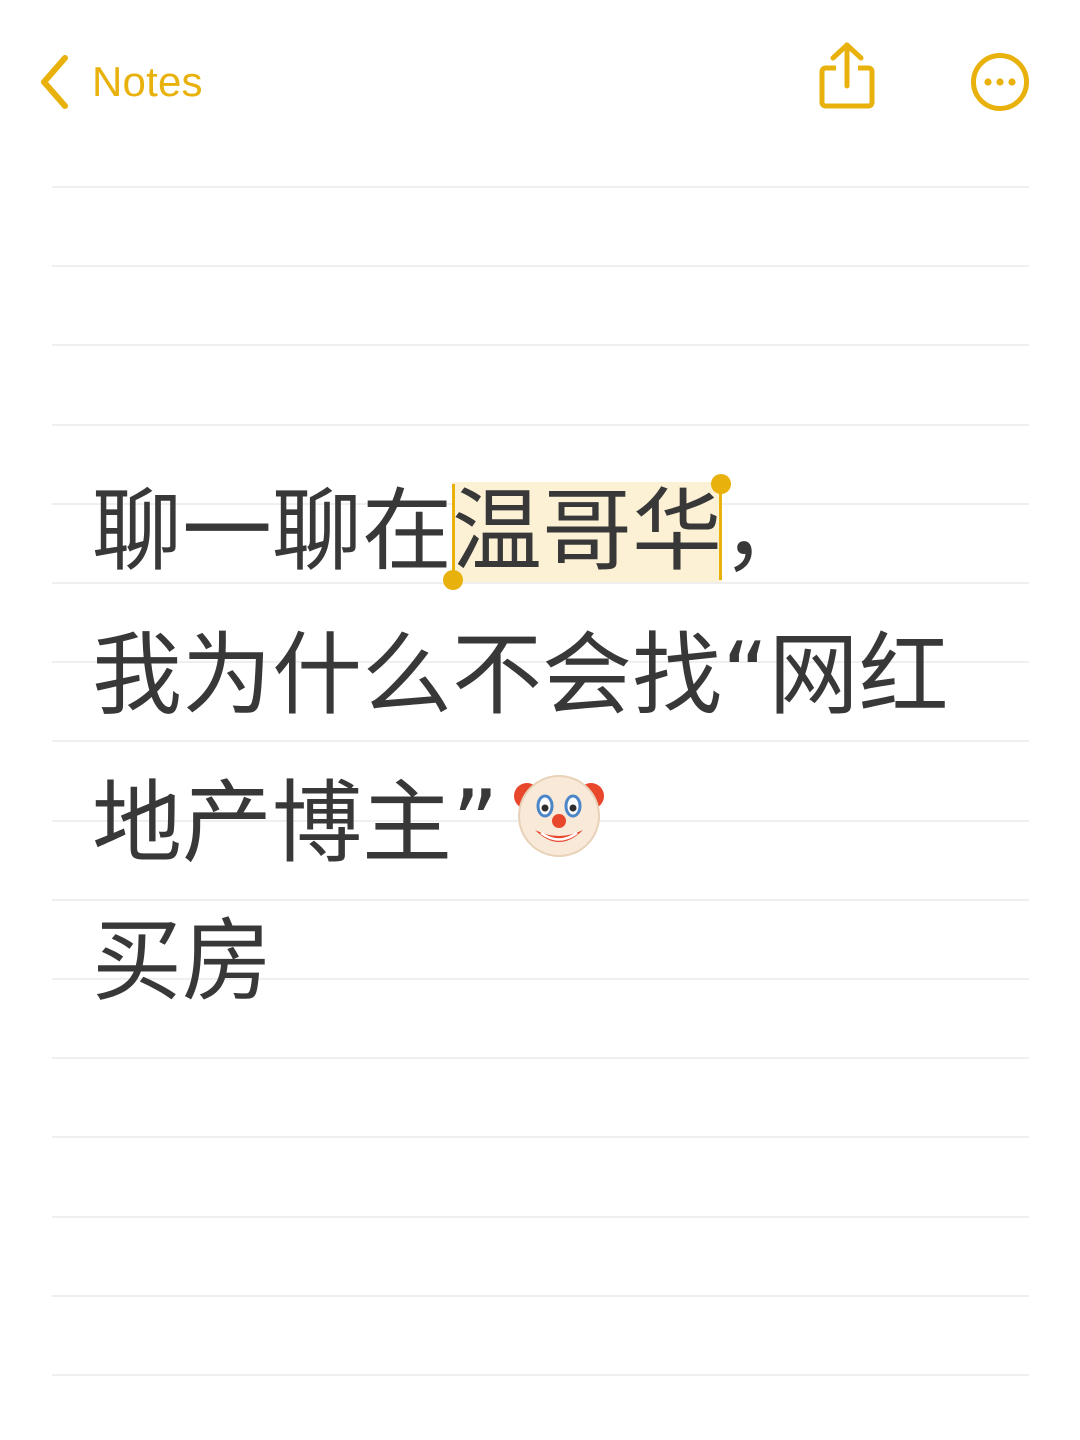 This screenshot has height=1440, width=1080. I want to click on selected-text-label: 温哥华, so click(587, 531).